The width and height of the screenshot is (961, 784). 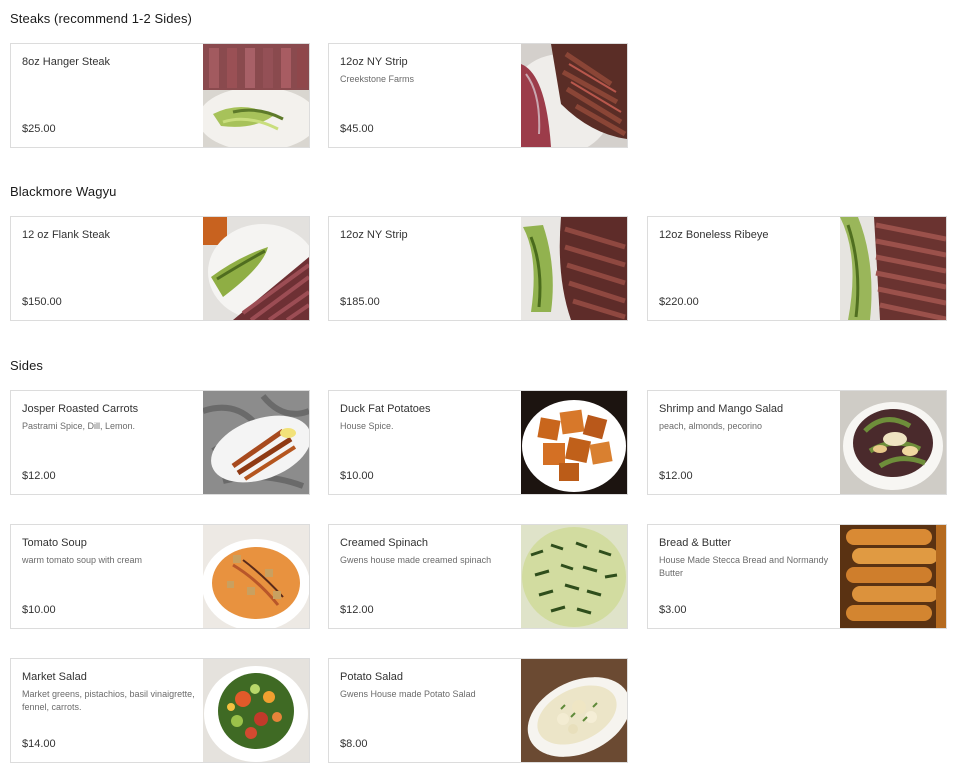 I want to click on item-name: Creamed Spinach, so click(x=384, y=543).